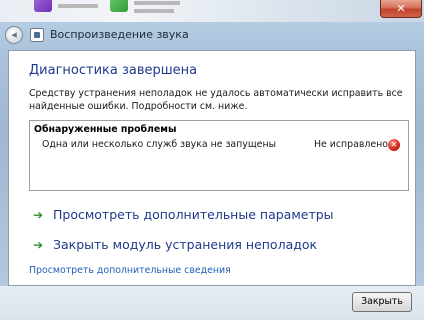  Describe the element at coordinates (185, 244) in the screenshot. I see `action-label: Закрыть модуль устранения неполадок` at that location.